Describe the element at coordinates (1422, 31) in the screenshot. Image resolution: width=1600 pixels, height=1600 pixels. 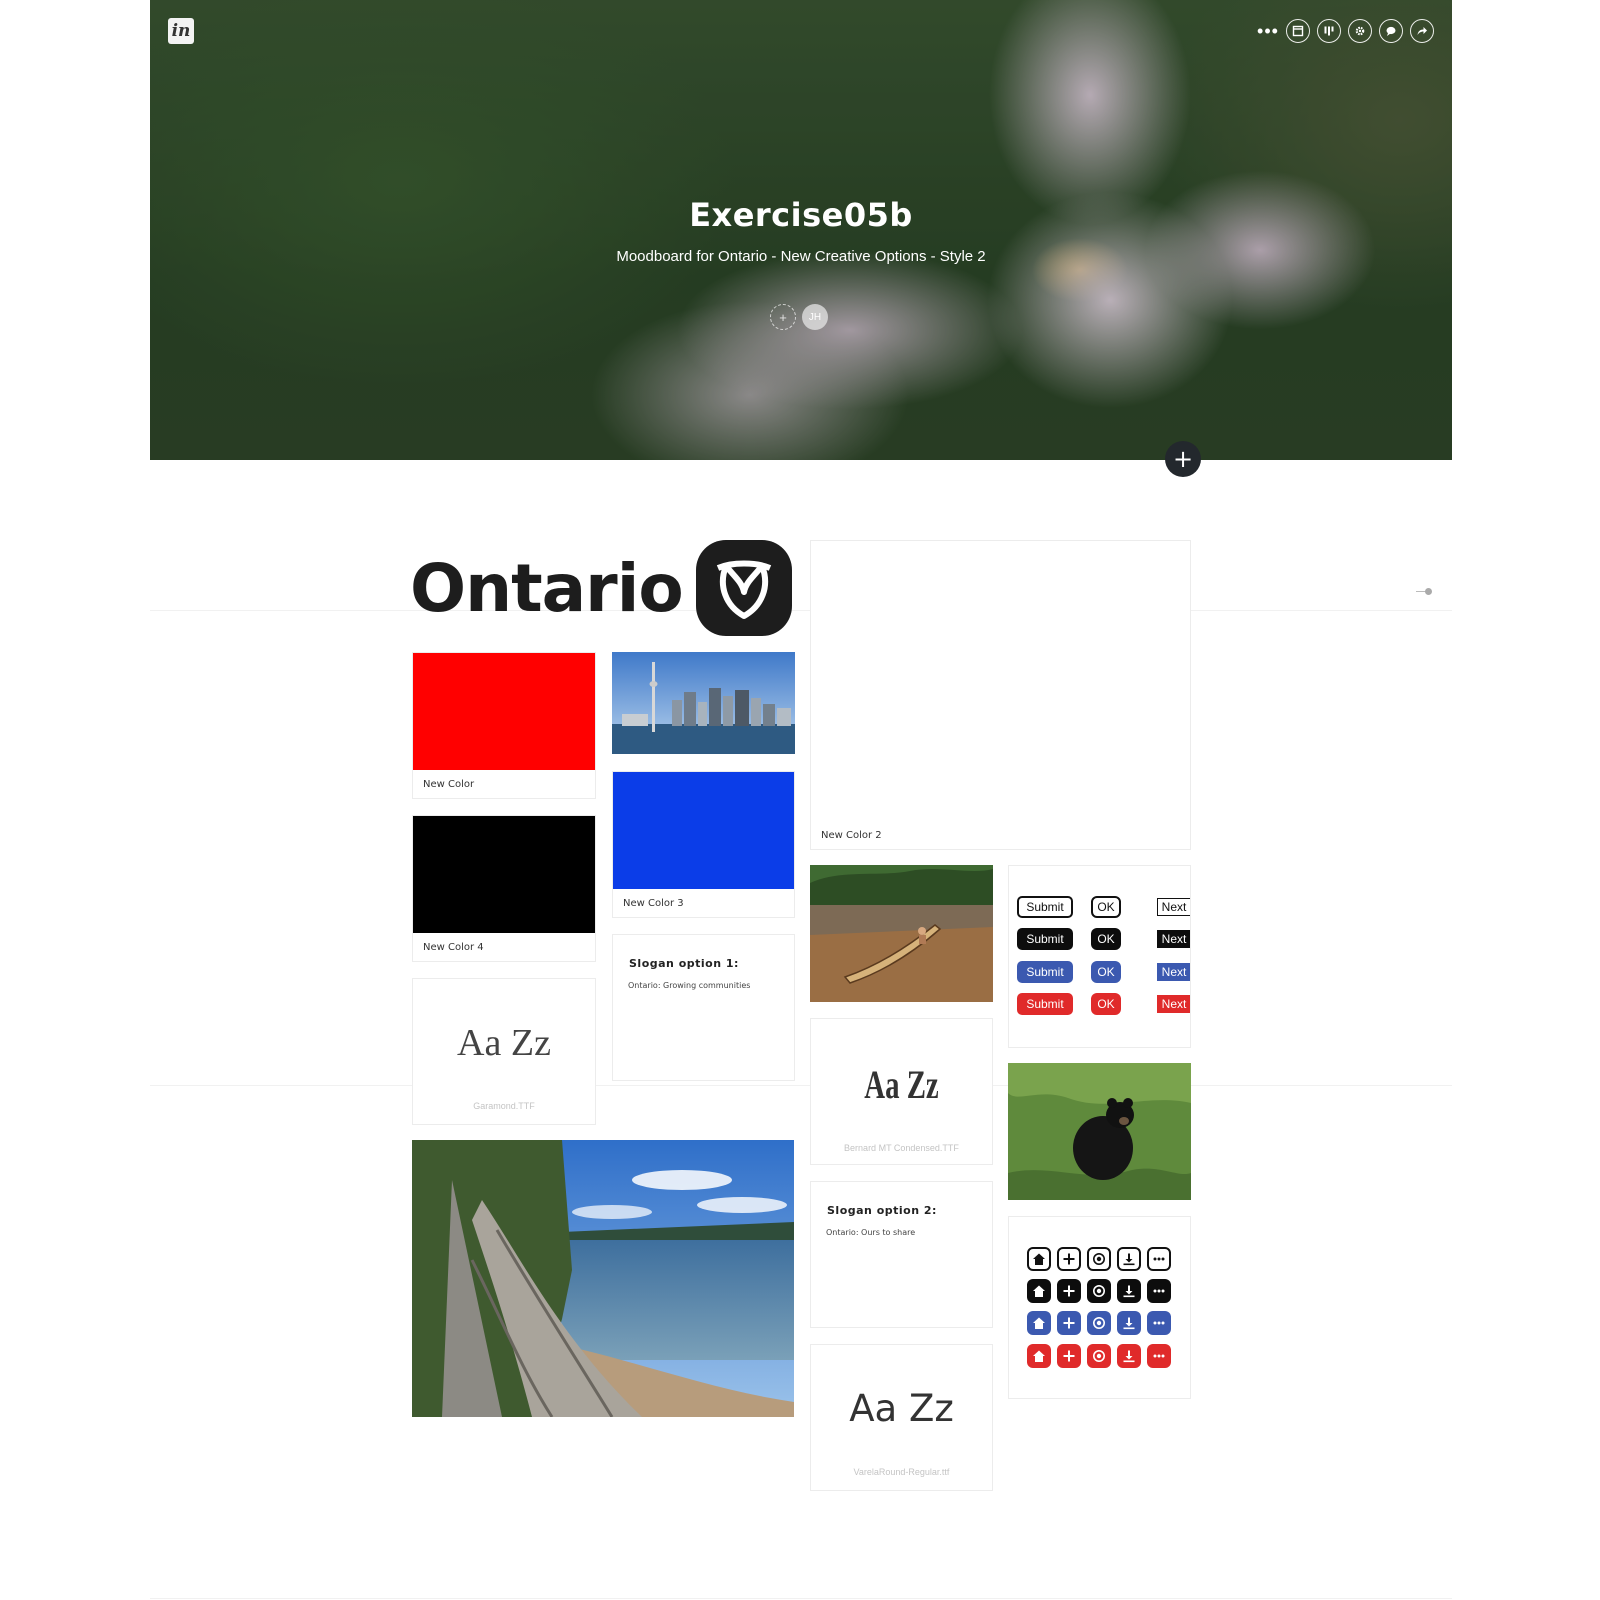
I see `share-icon` at that location.